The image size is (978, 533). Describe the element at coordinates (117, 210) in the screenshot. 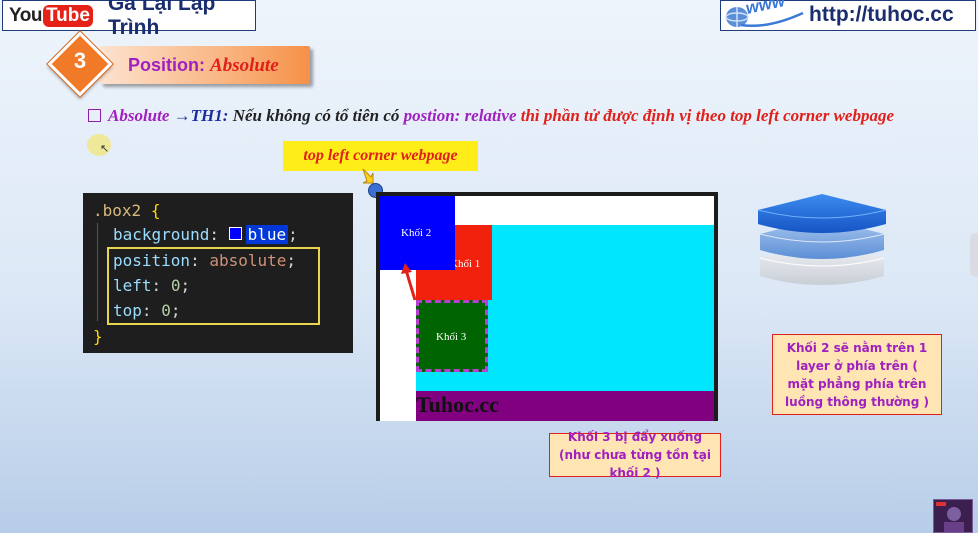

I see `code-selector: .box2` at that location.